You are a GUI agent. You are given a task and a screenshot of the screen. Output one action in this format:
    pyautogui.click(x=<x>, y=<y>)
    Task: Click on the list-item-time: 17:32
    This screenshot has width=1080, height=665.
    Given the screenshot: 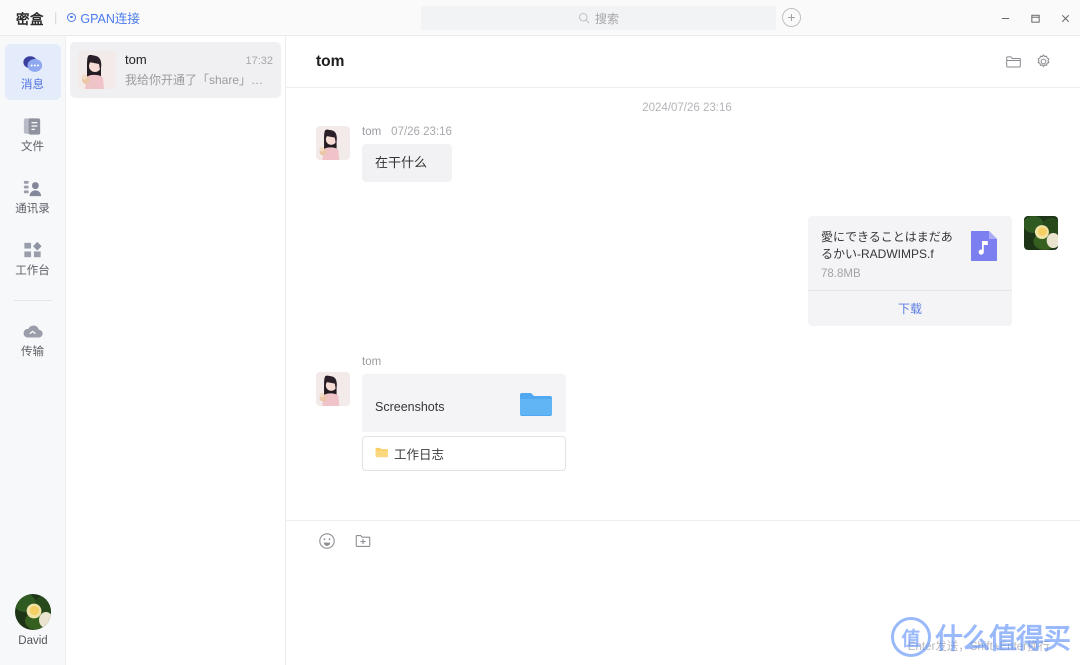 What is the action you would take?
    pyautogui.click(x=259, y=61)
    